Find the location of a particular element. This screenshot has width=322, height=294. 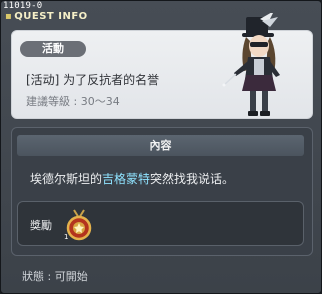

description-text-before: 埃德尔斯坦的 is located at coordinates (66, 179).